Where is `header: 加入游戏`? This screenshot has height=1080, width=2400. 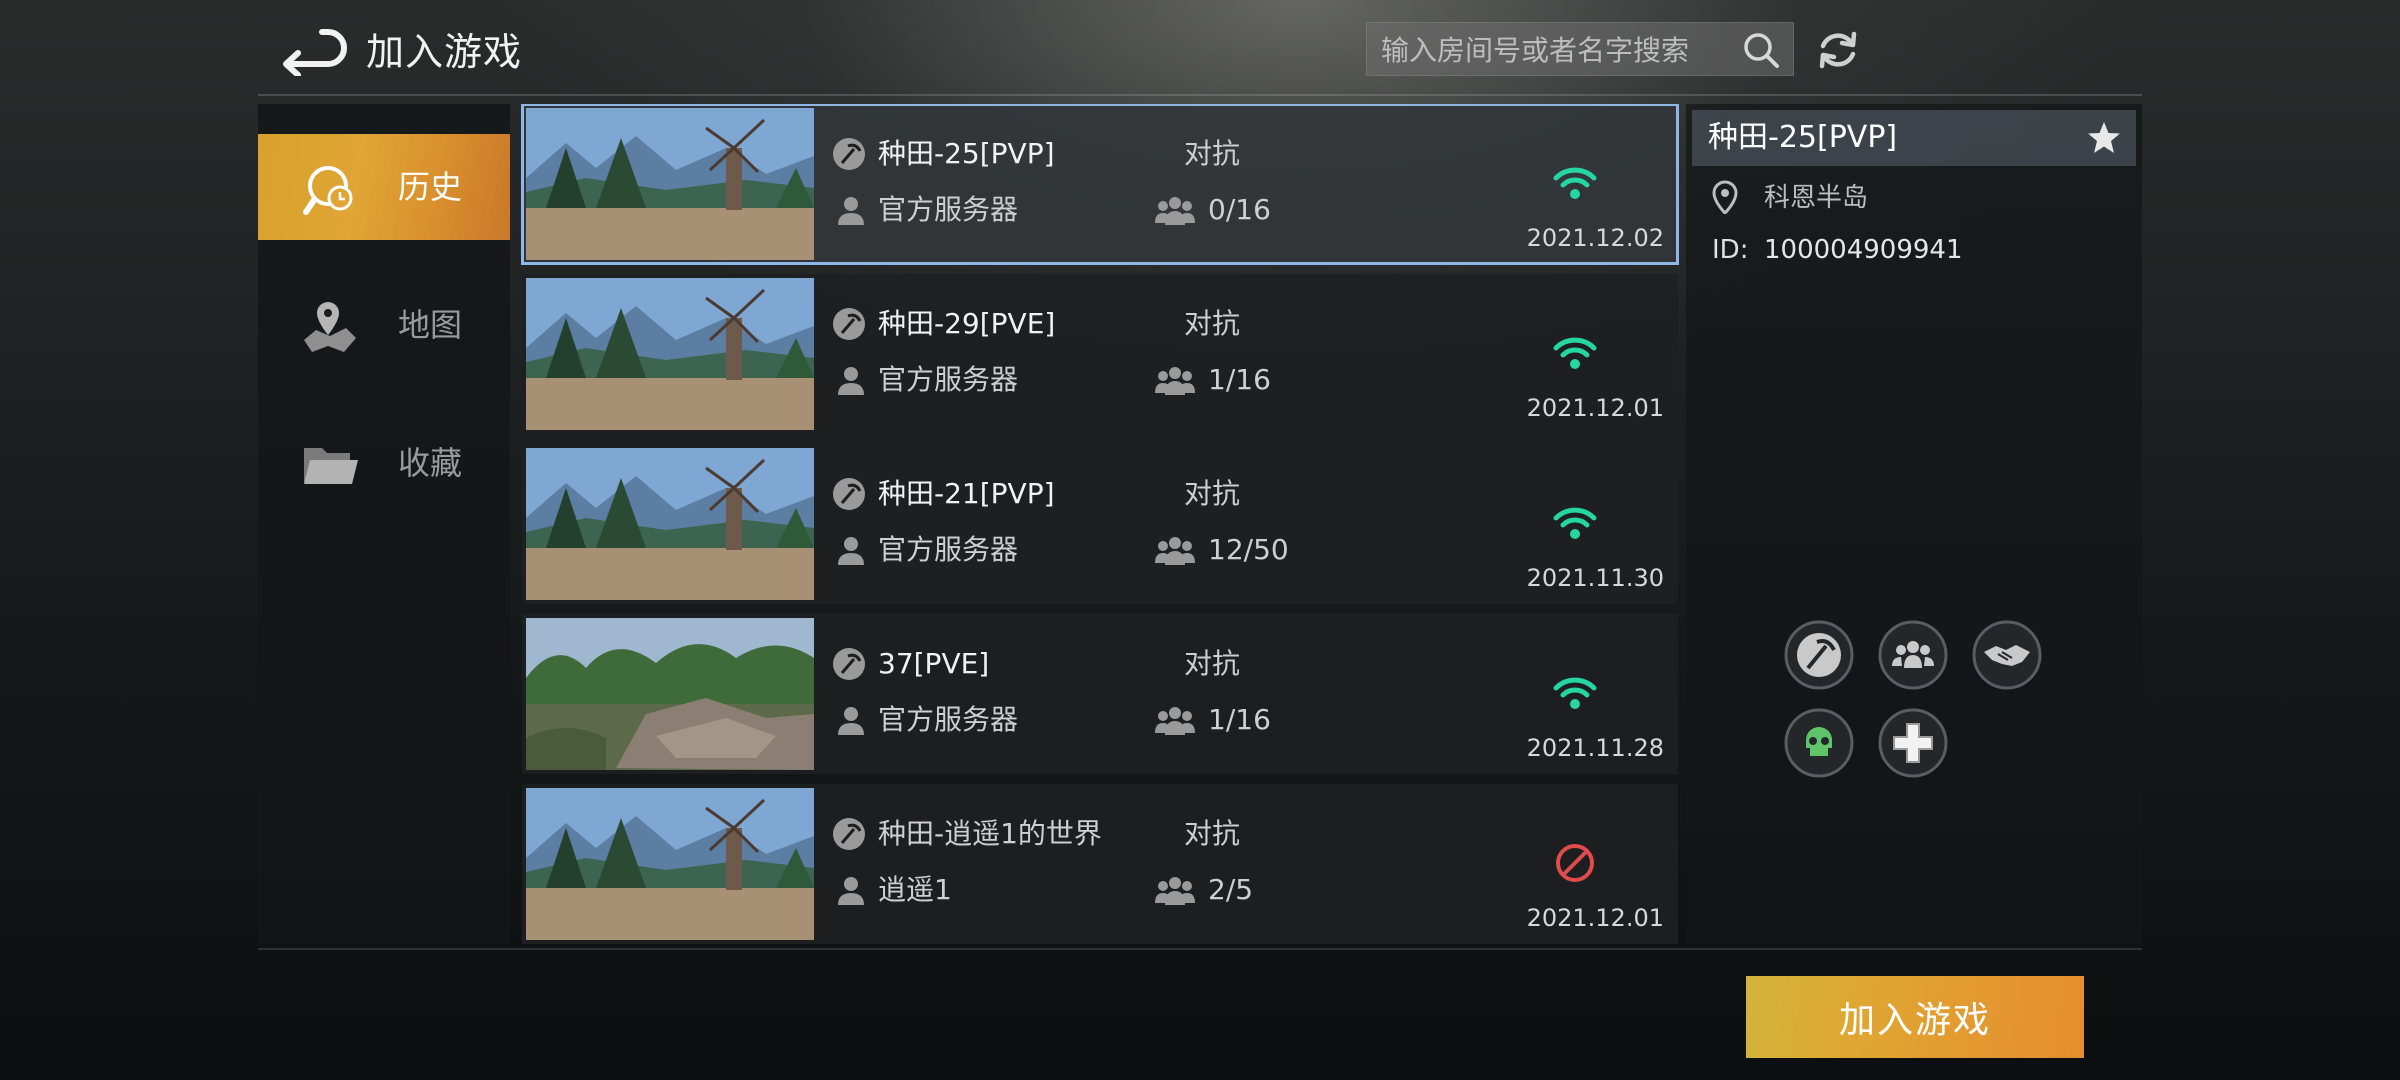 header: 加入游戏 is located at coordinates (1200, 50).